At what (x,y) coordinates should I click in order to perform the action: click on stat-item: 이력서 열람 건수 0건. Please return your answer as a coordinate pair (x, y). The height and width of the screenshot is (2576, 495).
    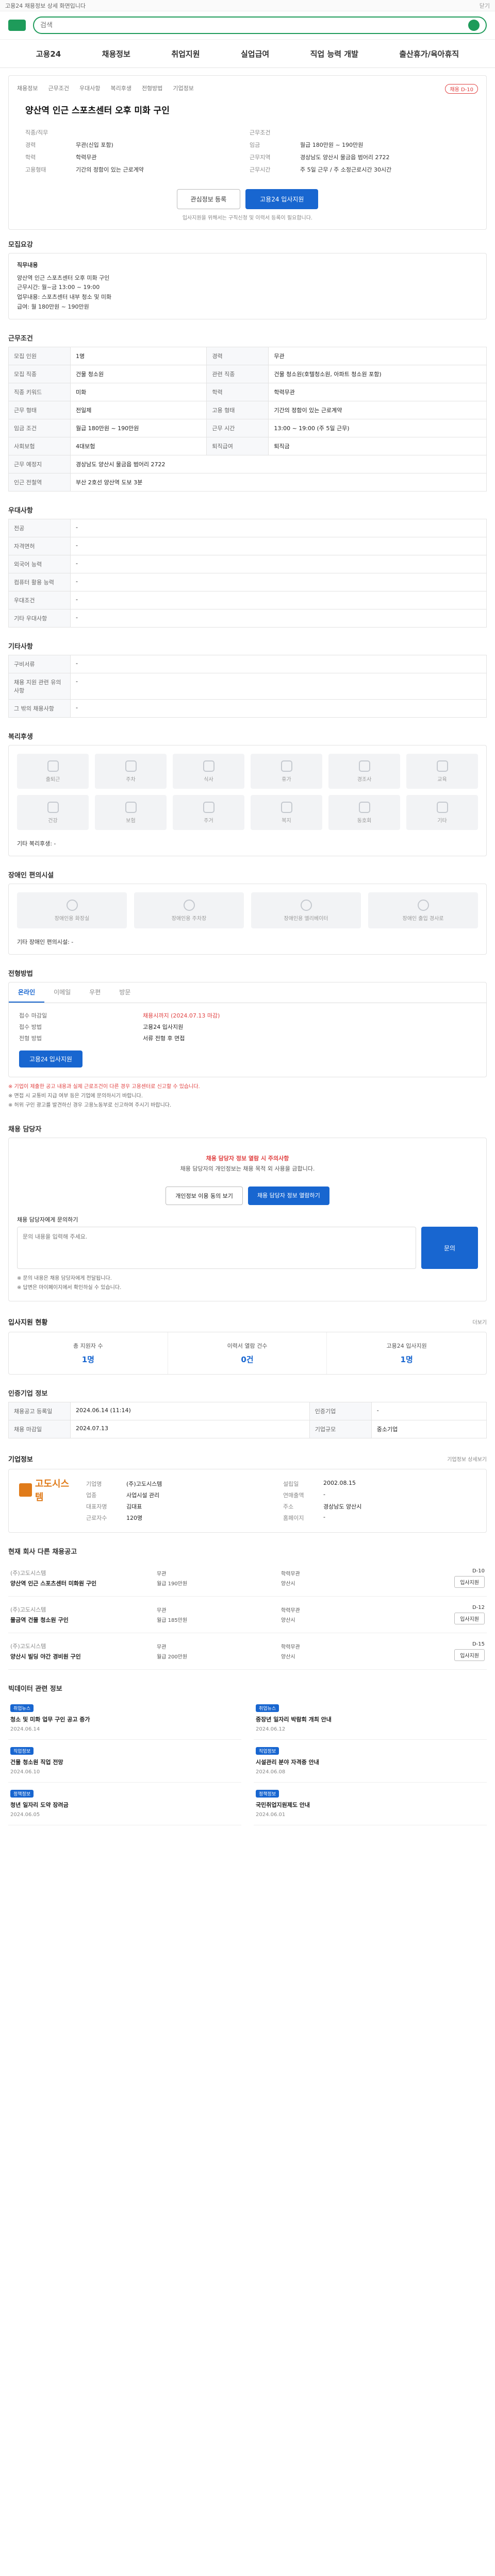
    Looking at the image, I should click on (247, 1353).